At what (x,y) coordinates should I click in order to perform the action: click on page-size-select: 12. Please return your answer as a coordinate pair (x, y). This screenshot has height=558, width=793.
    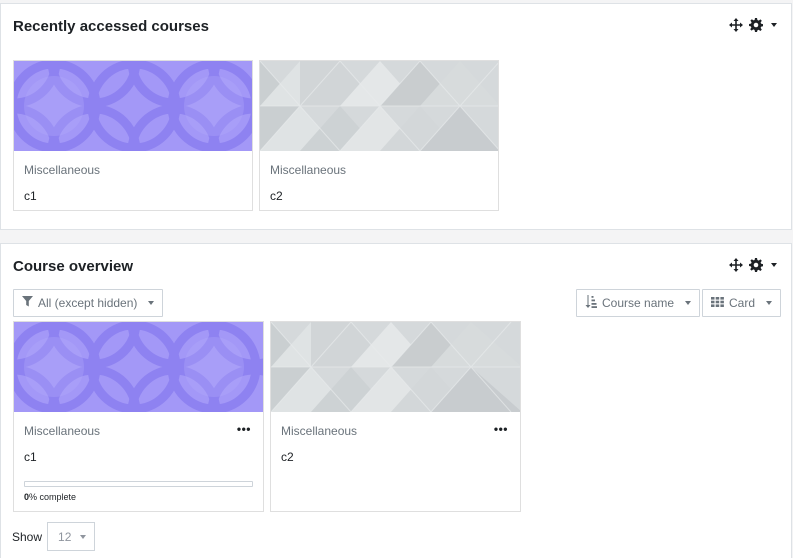
    Looking at the image, I should click on (71, 536).